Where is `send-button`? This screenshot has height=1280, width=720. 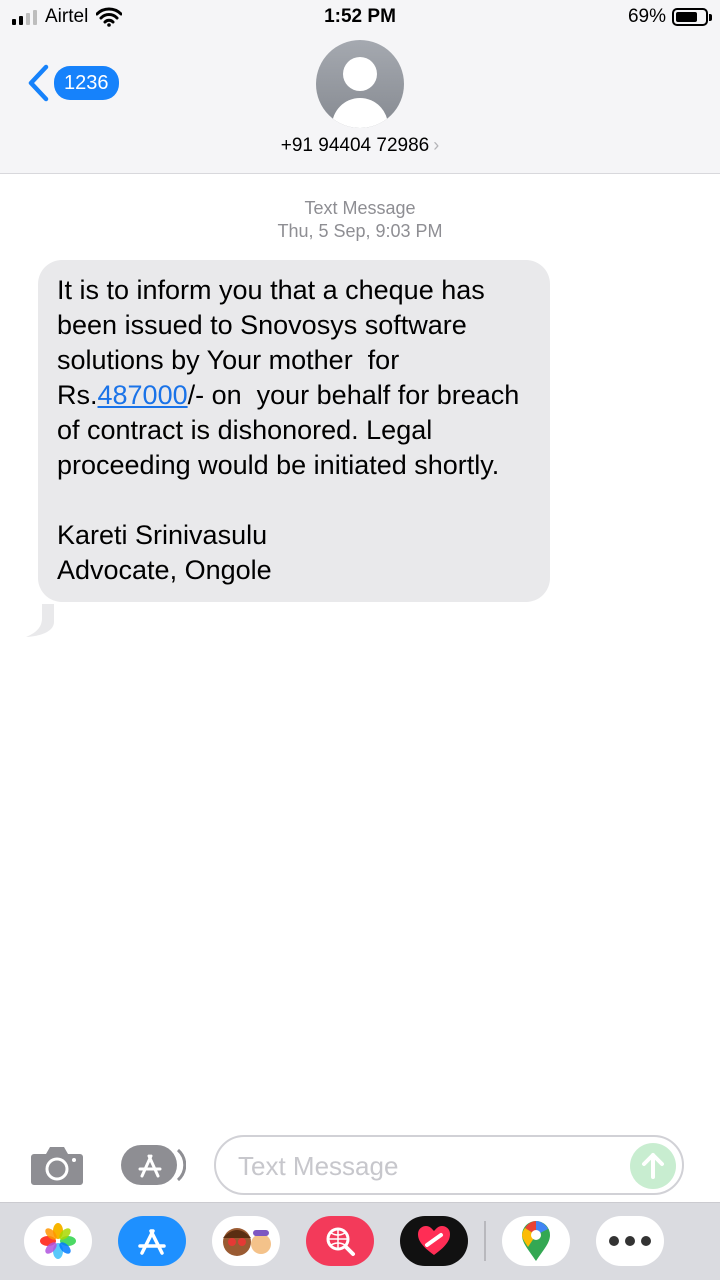
send-button is located at coordinates (653, 1166).